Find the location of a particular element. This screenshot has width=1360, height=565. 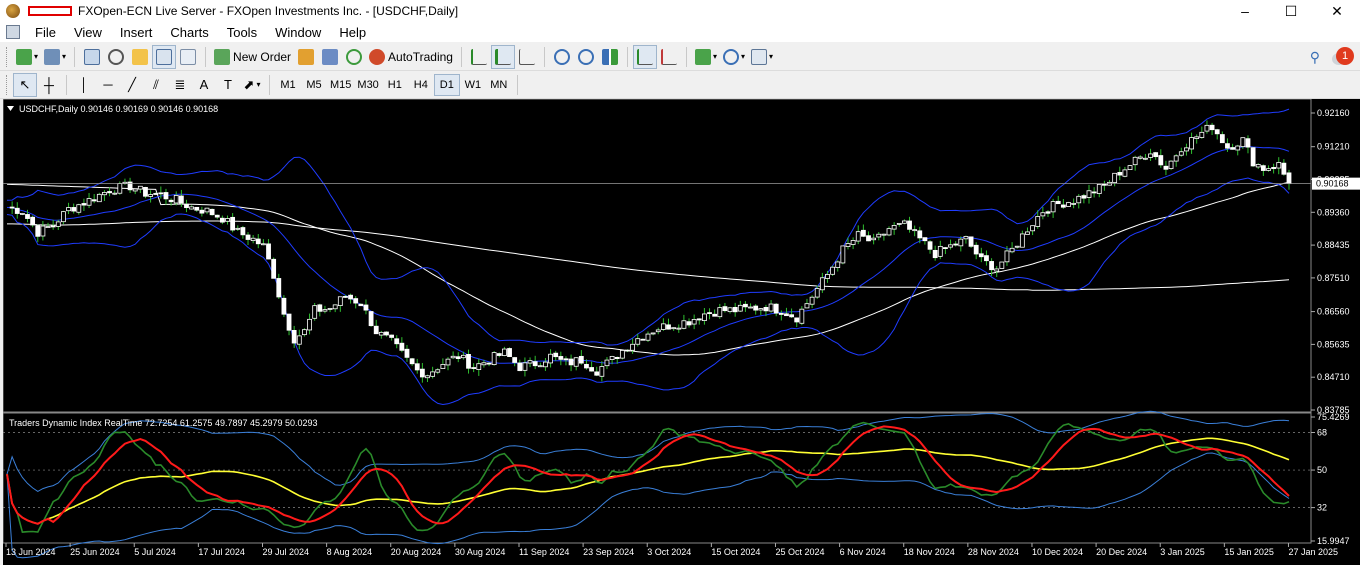

dropdown-arrow-icon: ▾ is located at coordinates (36, 56).